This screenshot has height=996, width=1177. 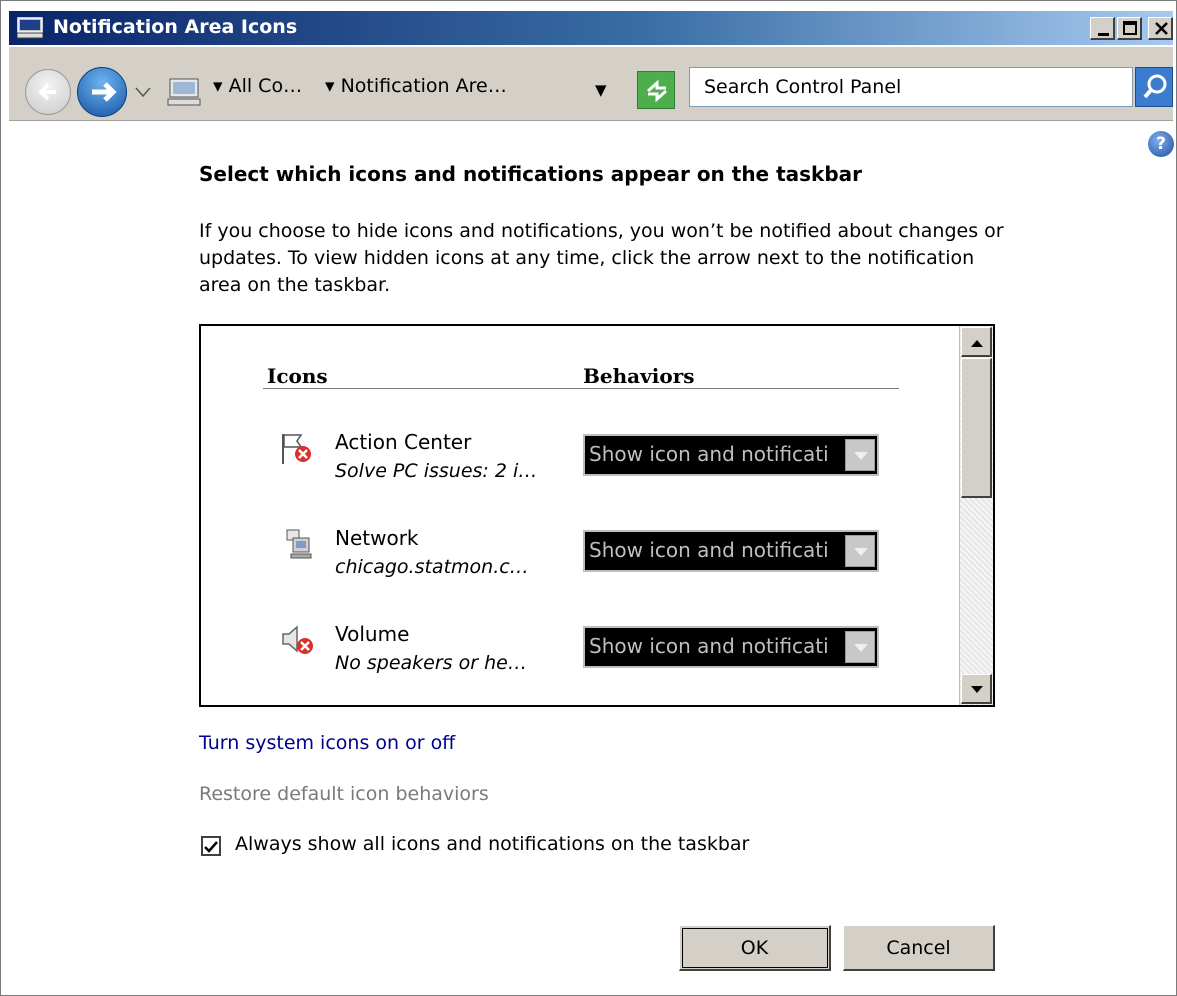 What do you see at coordinates (591, 28) in the screenshot?
I see `title-bar: Notification Area Icons` at bounding box center [591, 28].